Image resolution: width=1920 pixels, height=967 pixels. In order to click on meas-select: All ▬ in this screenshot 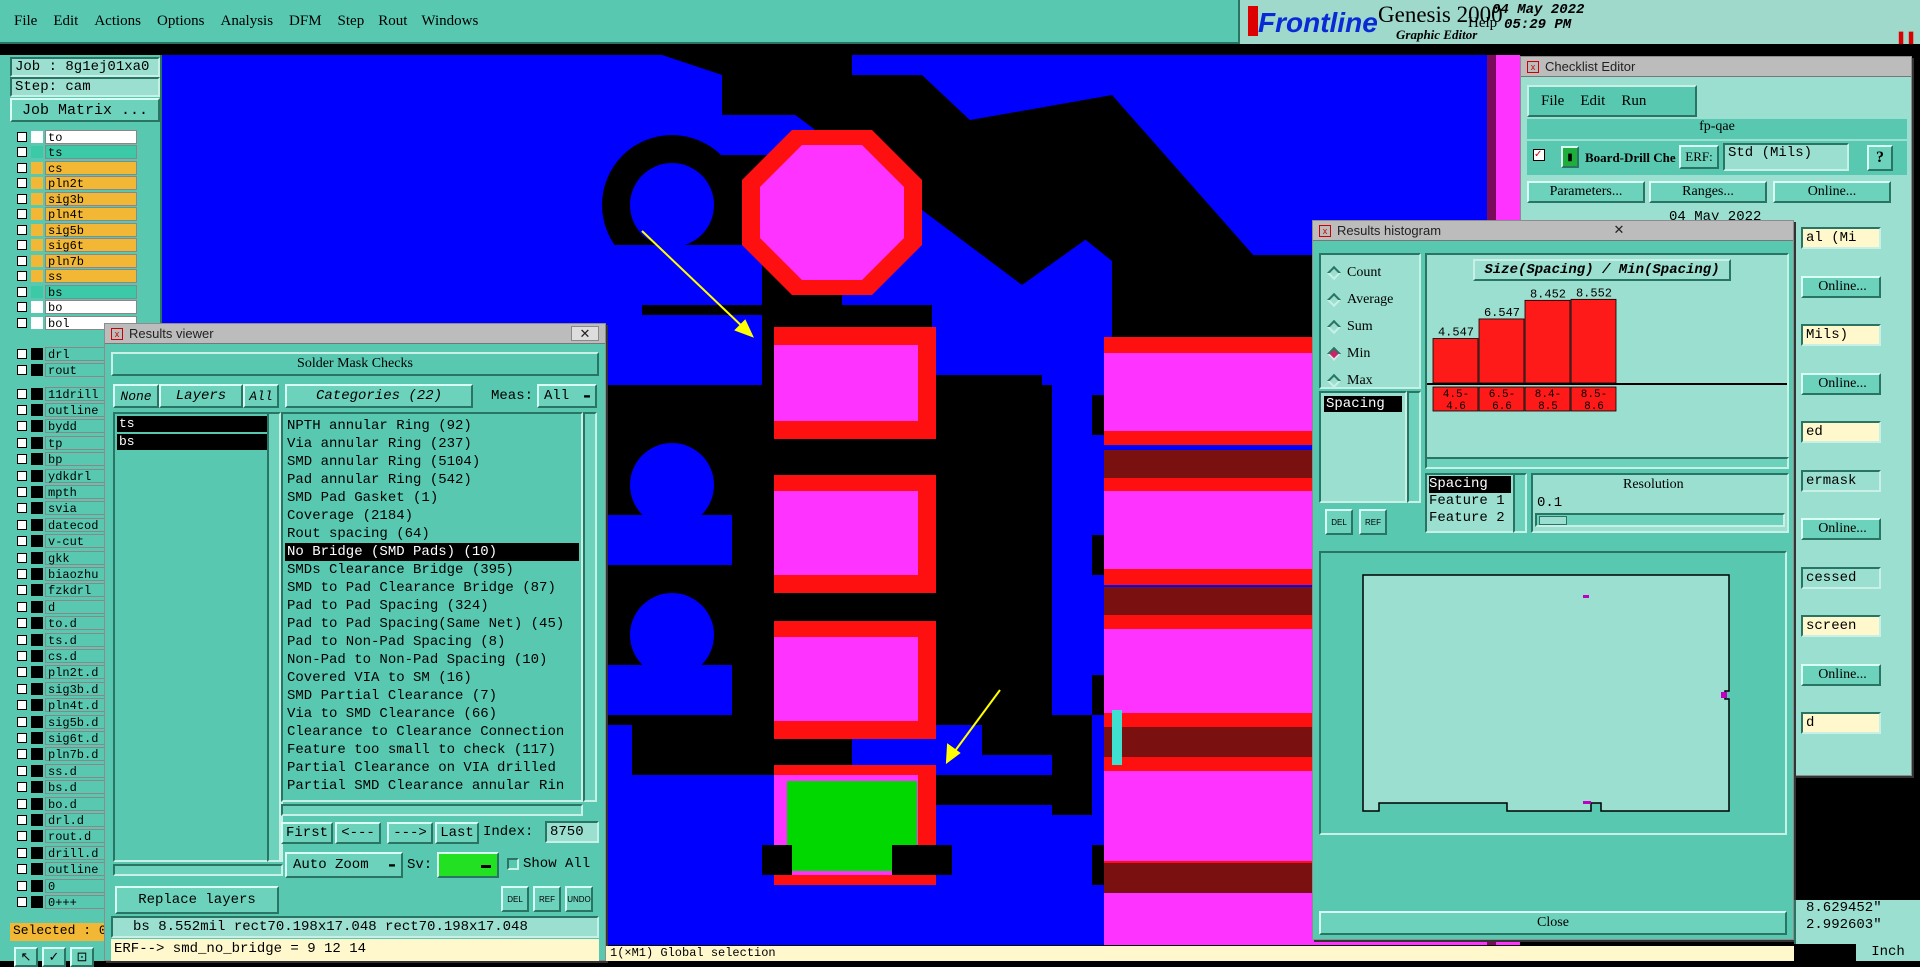, I will do `click(567, 396)`.